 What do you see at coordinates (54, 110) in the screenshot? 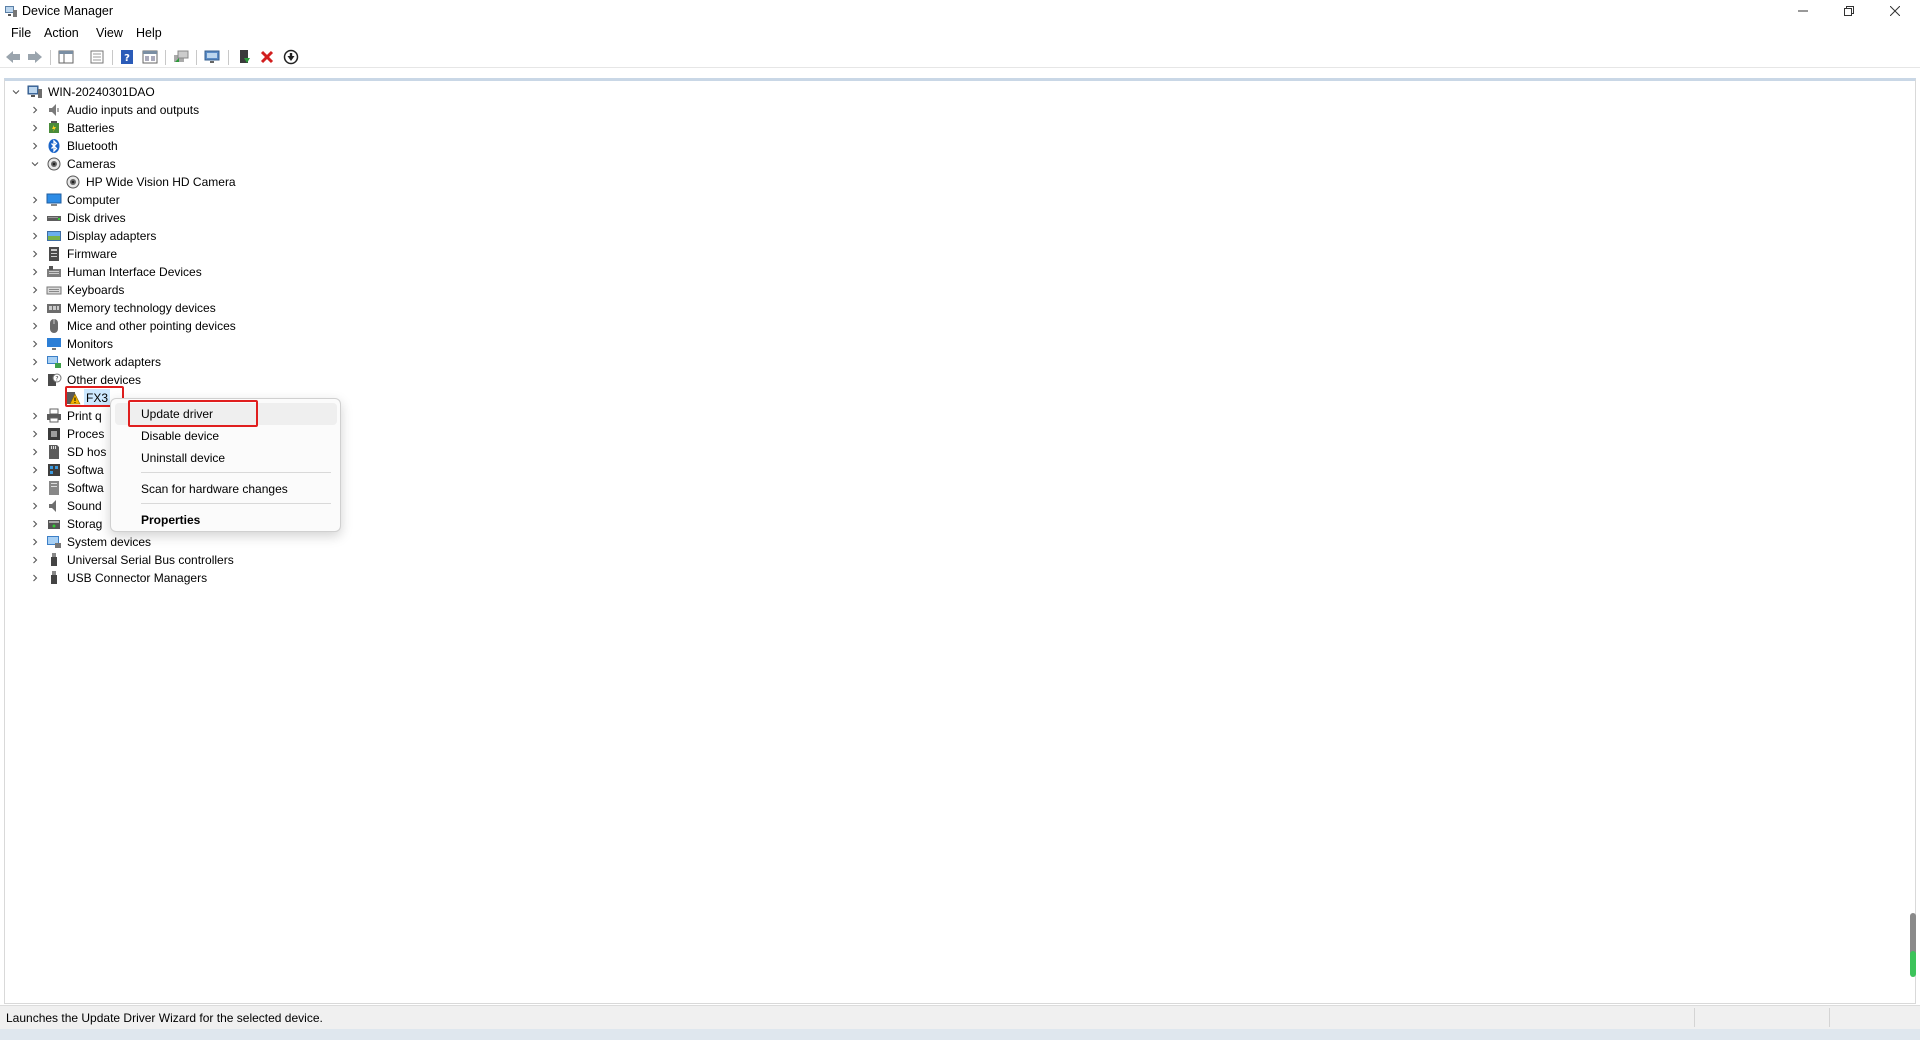
I see `speaker-icon` at bounding box center [54, 110].